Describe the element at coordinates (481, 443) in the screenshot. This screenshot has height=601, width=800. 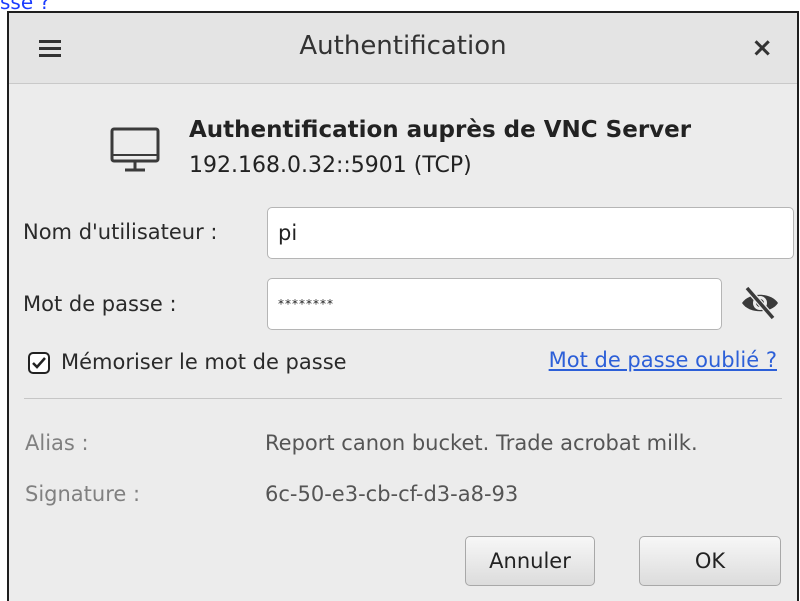
I see `alias-value: Report canon bucket. Trade acrobat milk.` at that location.